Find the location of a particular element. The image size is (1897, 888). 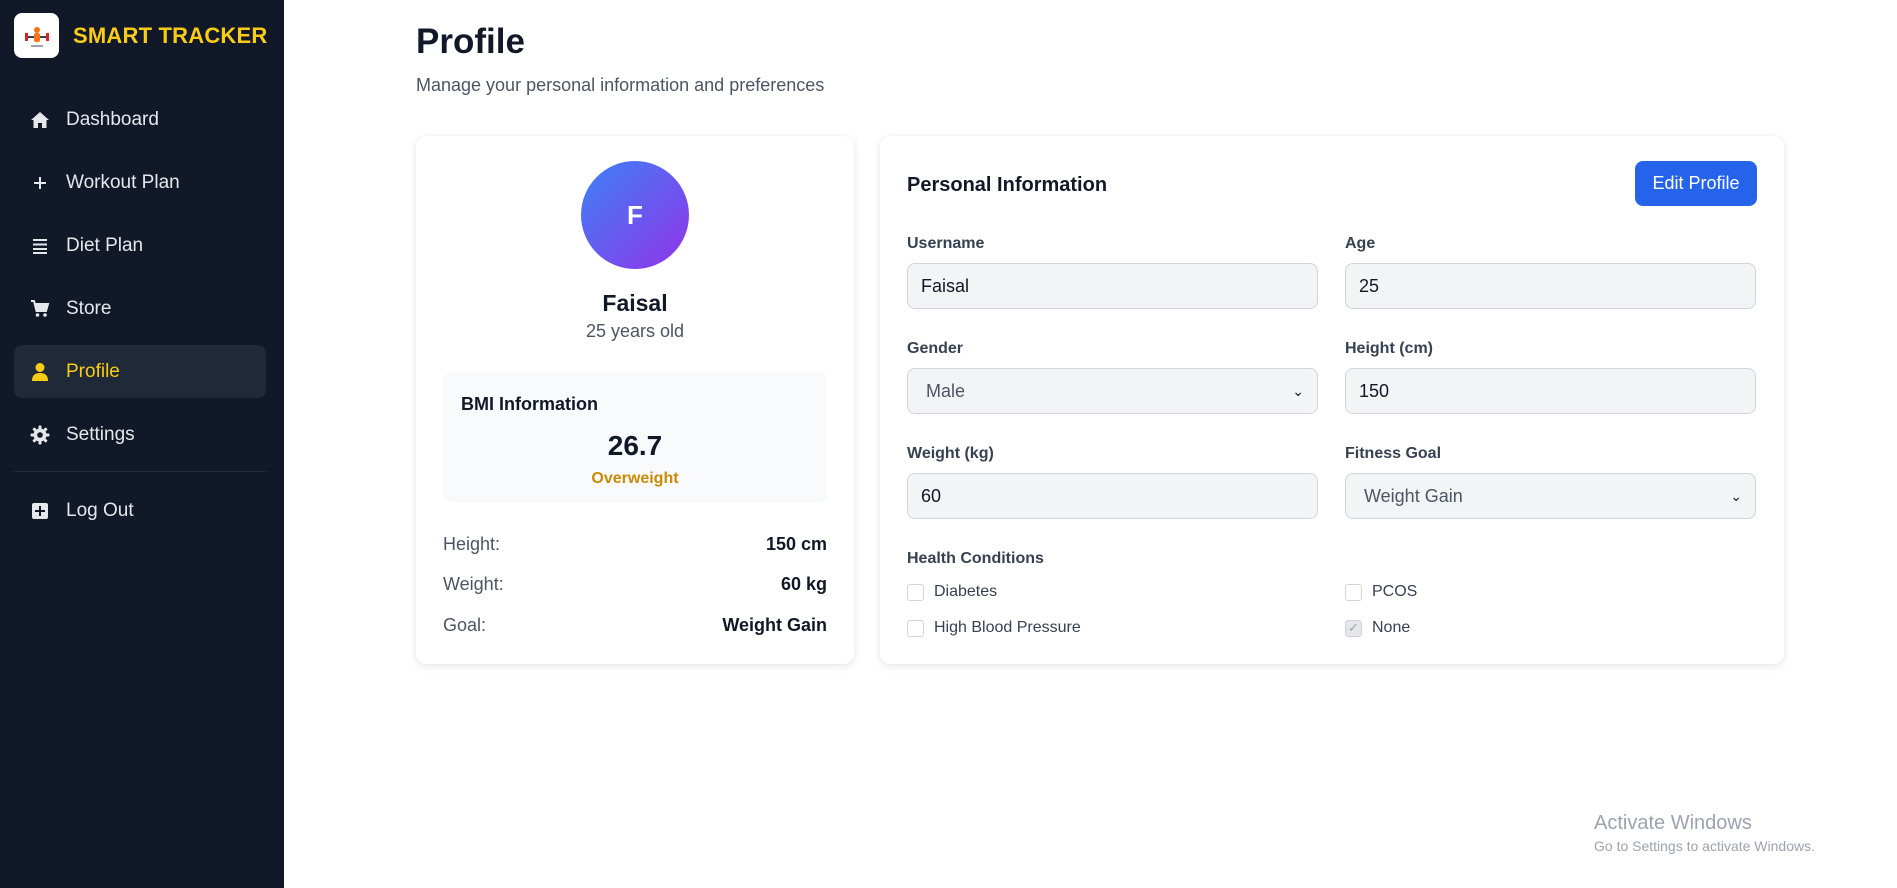

user-icon is located at coordinates (40, 372).